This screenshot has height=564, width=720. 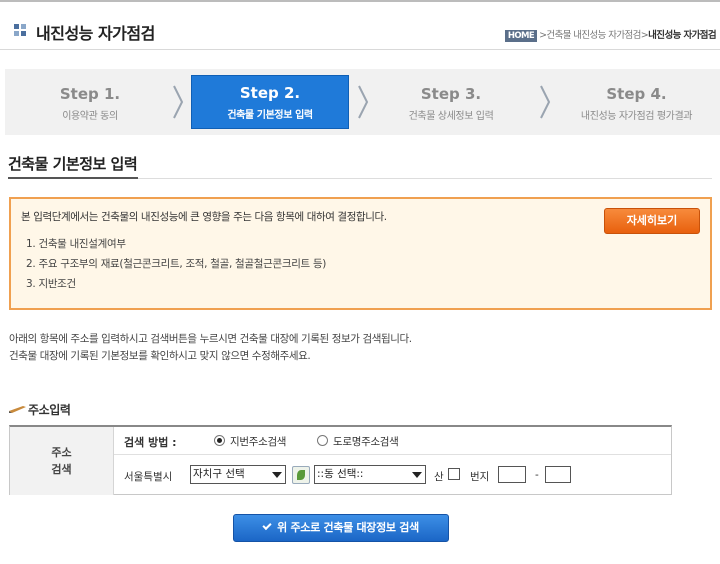 I want to click on search-method-row: 검색 방법 : 지번주소검색 도로명주소검색, so click(x=392, y=441).